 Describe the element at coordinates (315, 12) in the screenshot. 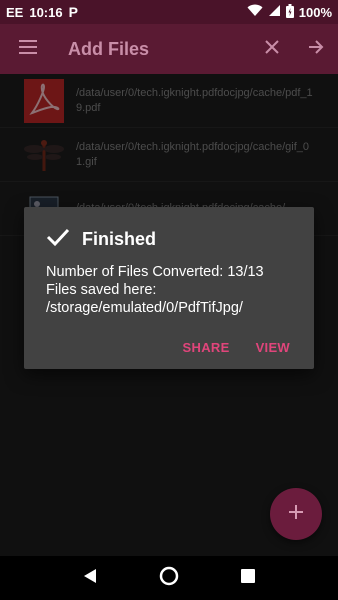

I see `battery-percent: 100%` at that location.